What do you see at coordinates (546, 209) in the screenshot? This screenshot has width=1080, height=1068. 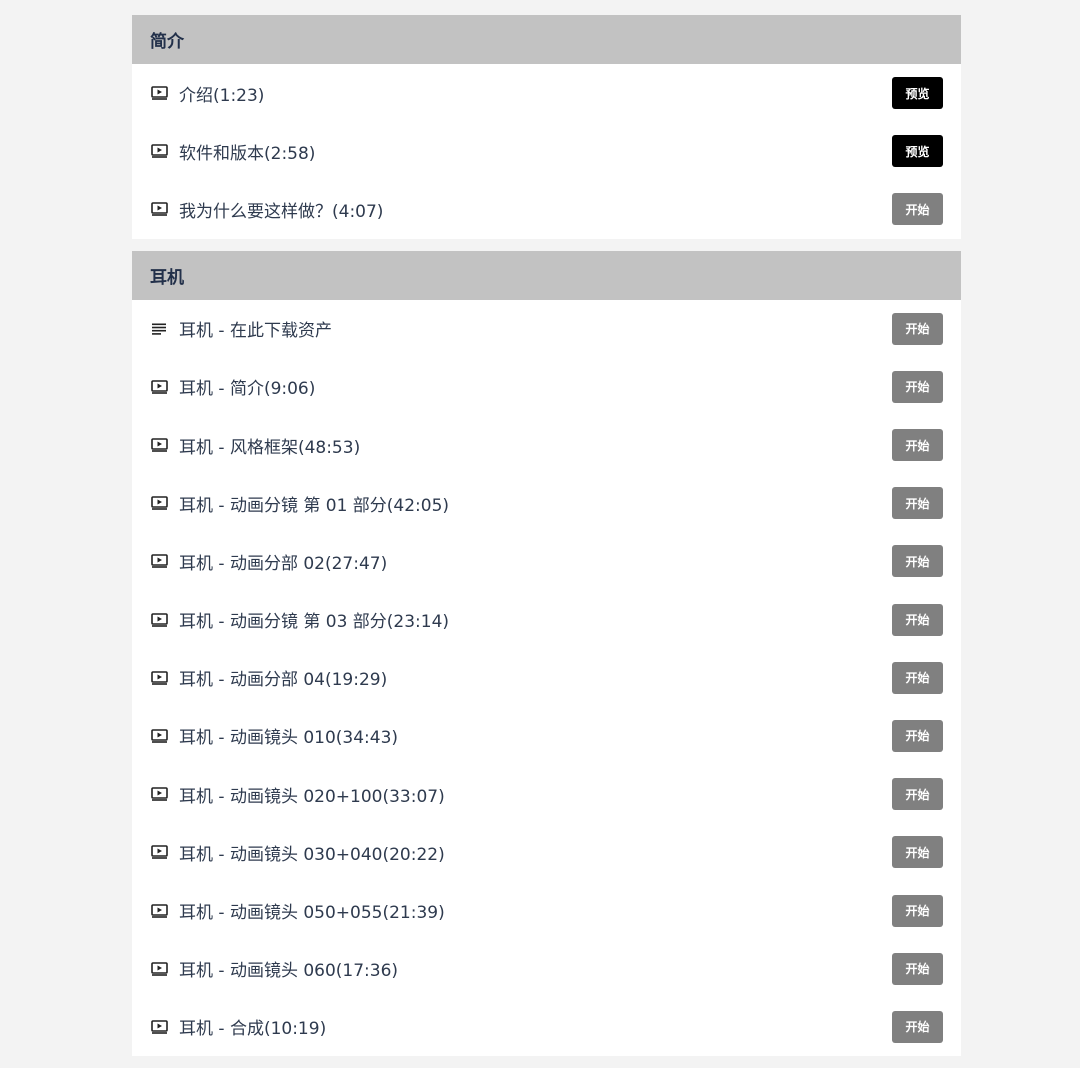 I see `lecture-item: 我为什么要这样做？(4:07) 开始` at bounding box center [546, 209].